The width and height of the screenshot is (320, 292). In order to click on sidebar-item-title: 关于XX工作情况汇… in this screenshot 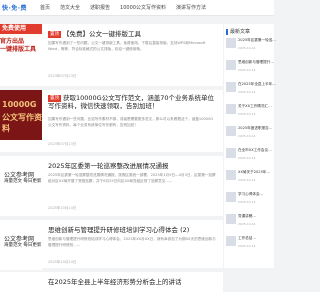, I will do `click(255, 106)`.